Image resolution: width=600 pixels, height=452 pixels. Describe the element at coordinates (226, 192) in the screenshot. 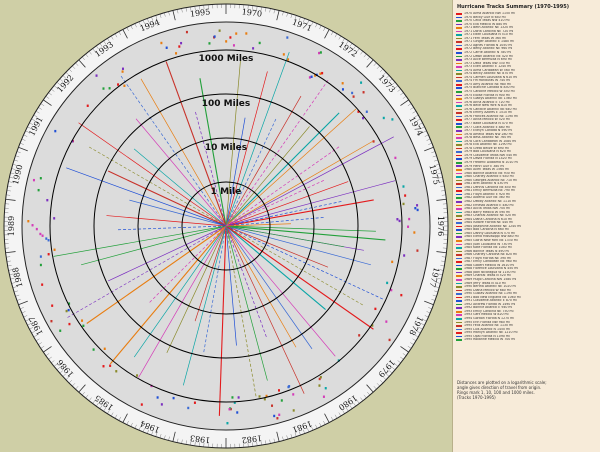

I see `ring-label-1-mile: 1 Mile` at that location.